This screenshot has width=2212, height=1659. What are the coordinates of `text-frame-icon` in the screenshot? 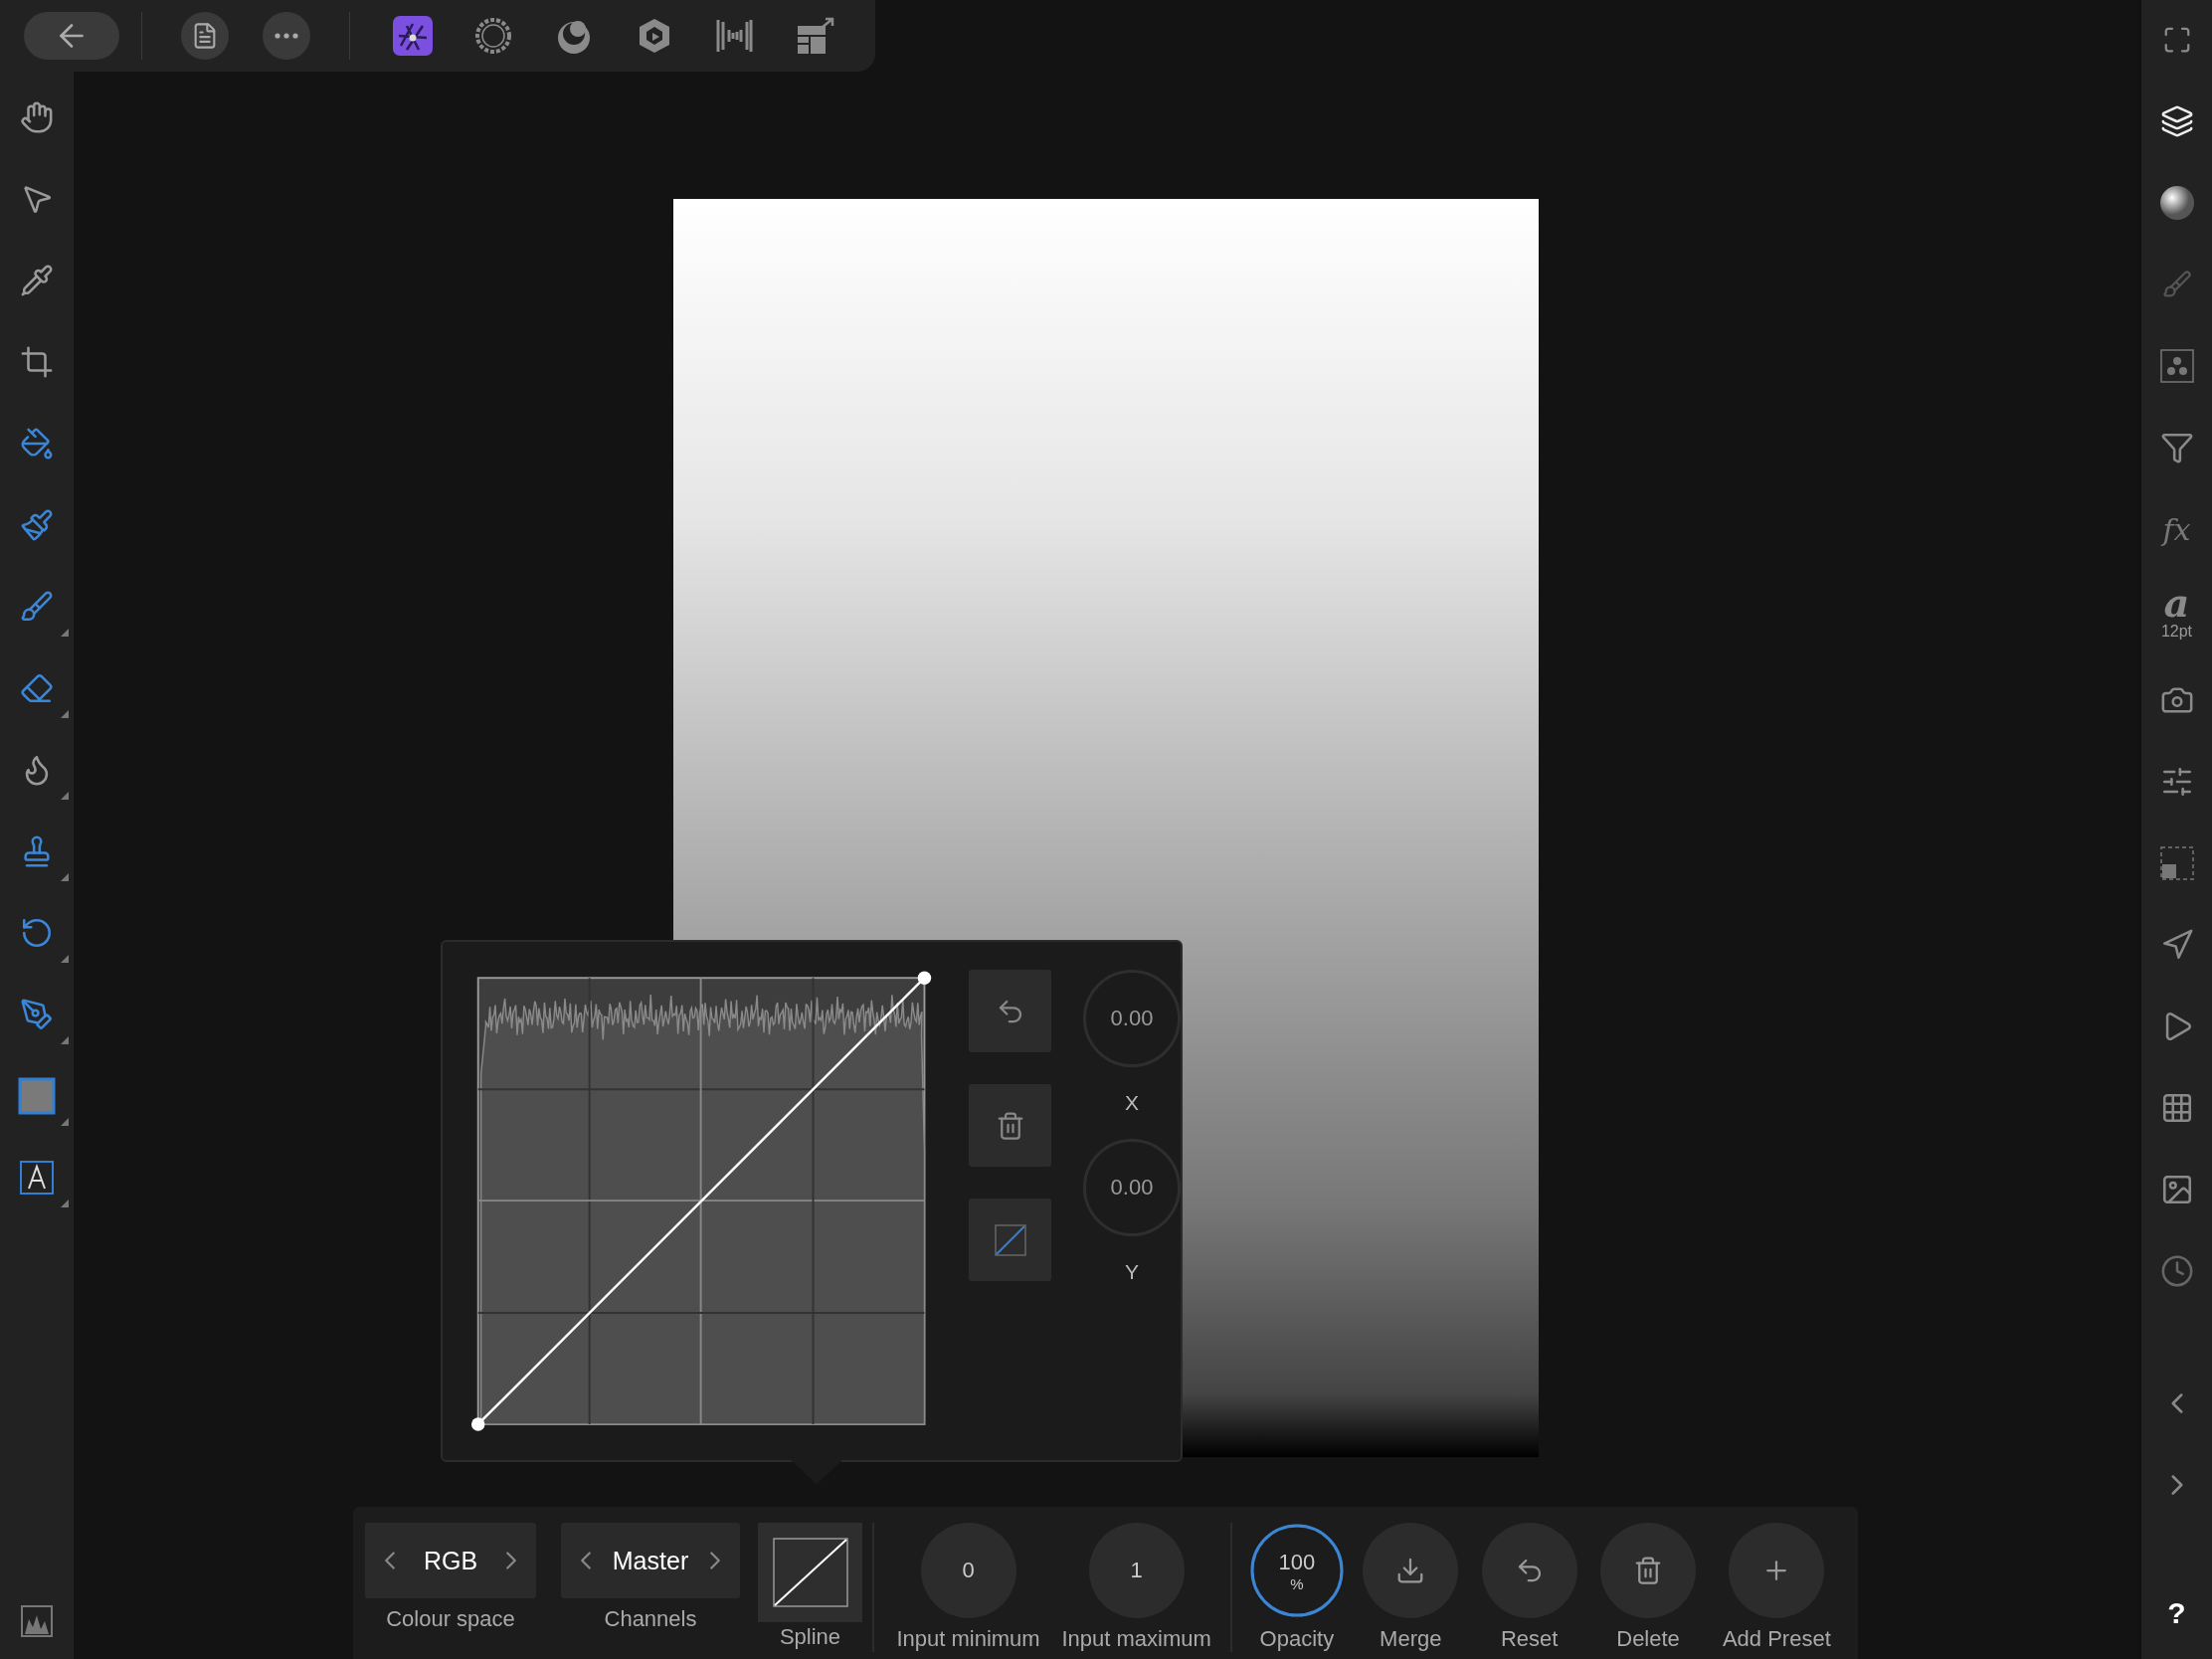 It's located at (37, 1178).